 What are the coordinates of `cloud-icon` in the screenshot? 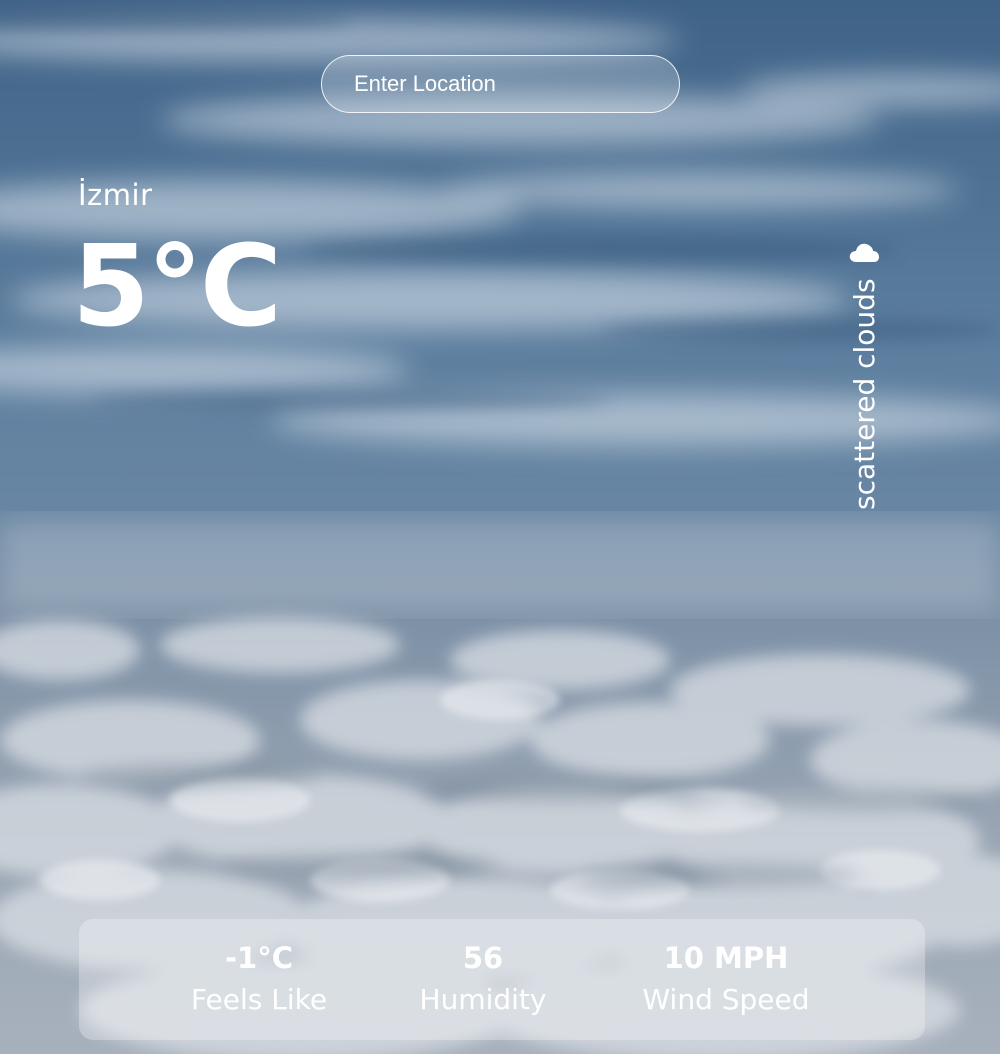 It's located at (864, 252).